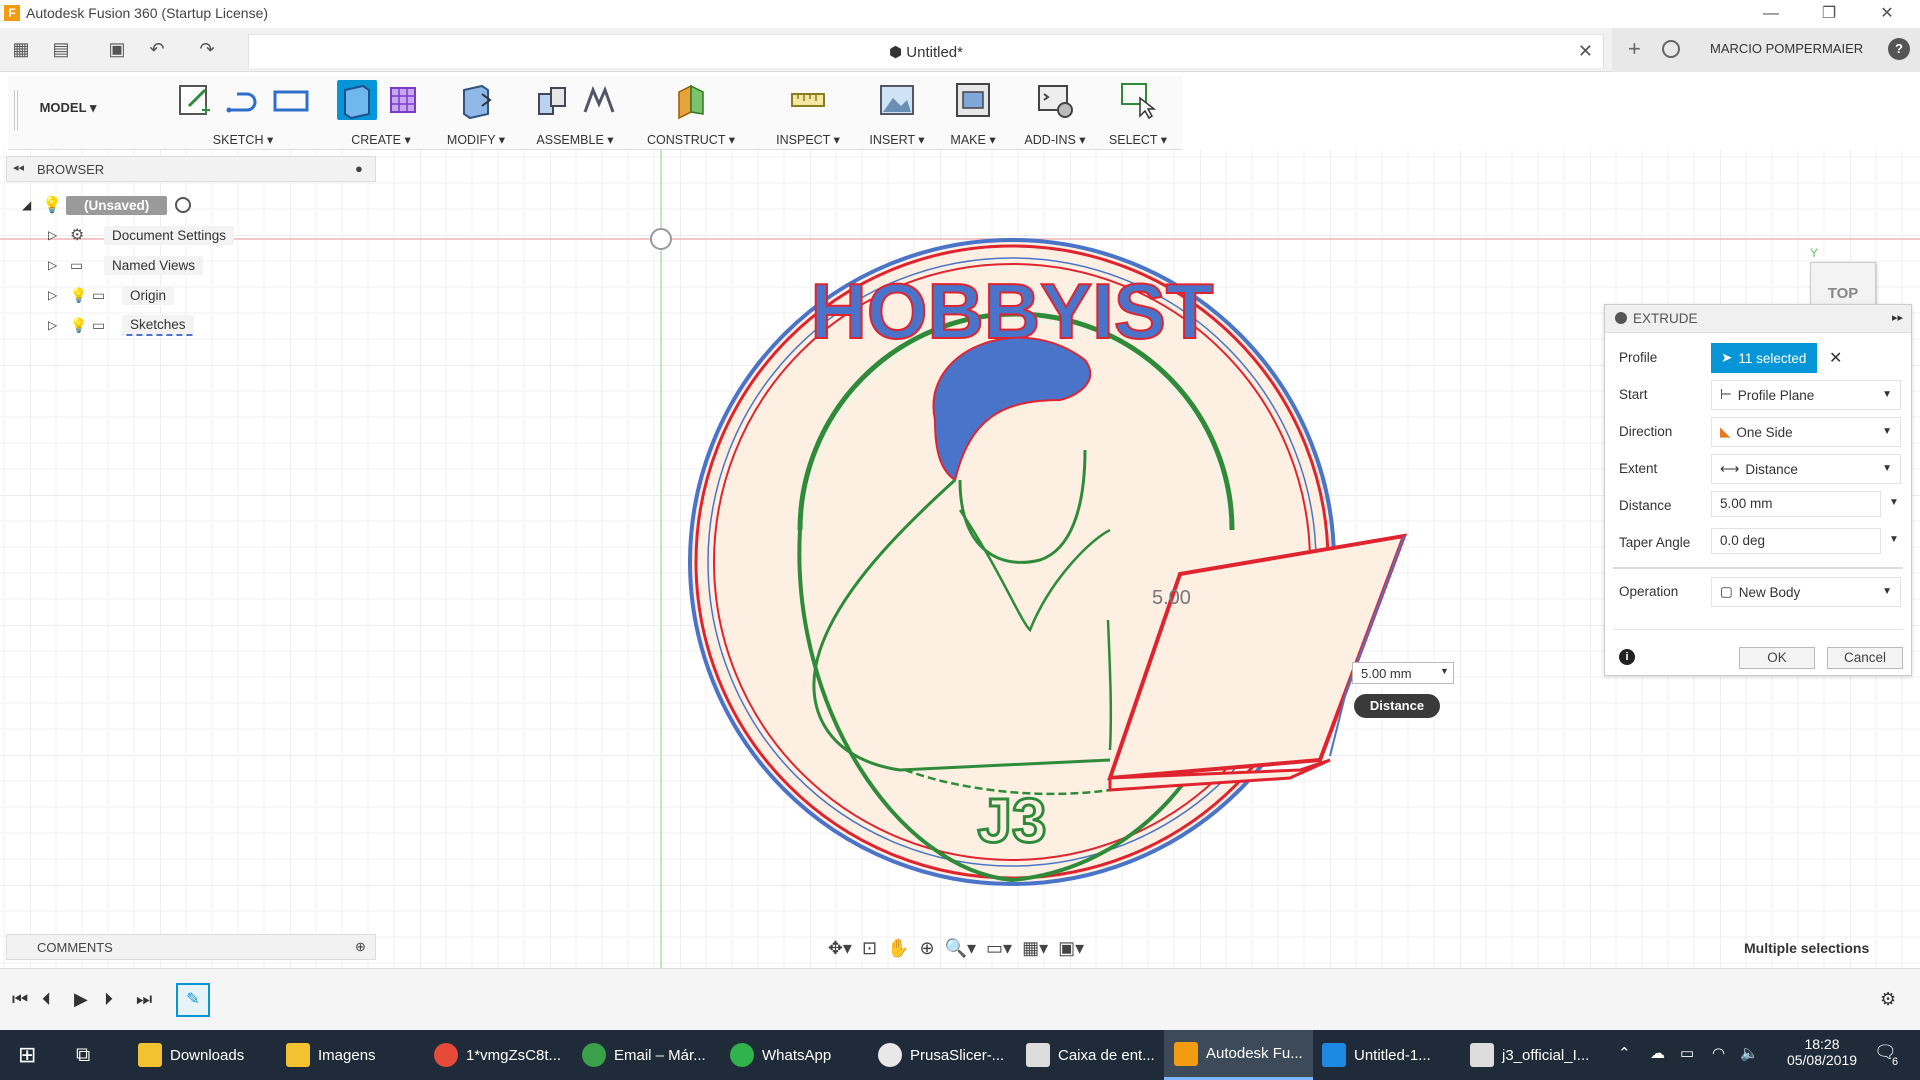  Describe the element at coordinates (46, 999) in the screenshot. I see `step-back-icon: ⏴` at that location.